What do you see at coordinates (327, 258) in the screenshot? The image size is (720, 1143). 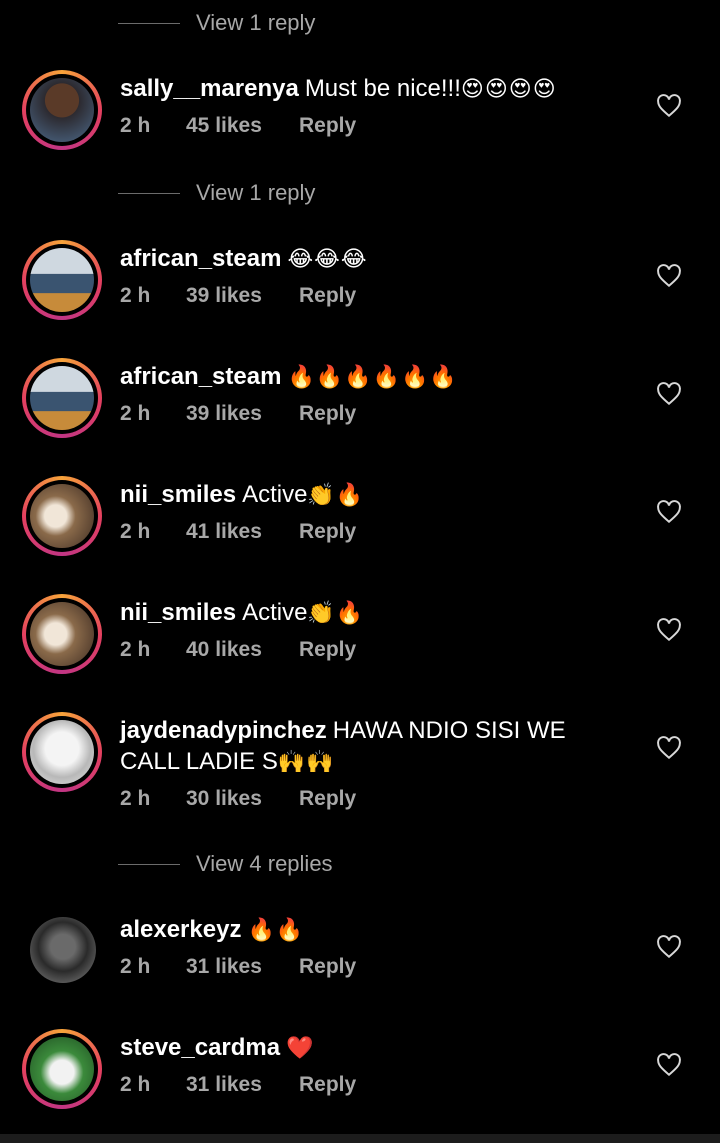 I see `comment-emoji: 😂😂😂` at bounding box center [327, 258].